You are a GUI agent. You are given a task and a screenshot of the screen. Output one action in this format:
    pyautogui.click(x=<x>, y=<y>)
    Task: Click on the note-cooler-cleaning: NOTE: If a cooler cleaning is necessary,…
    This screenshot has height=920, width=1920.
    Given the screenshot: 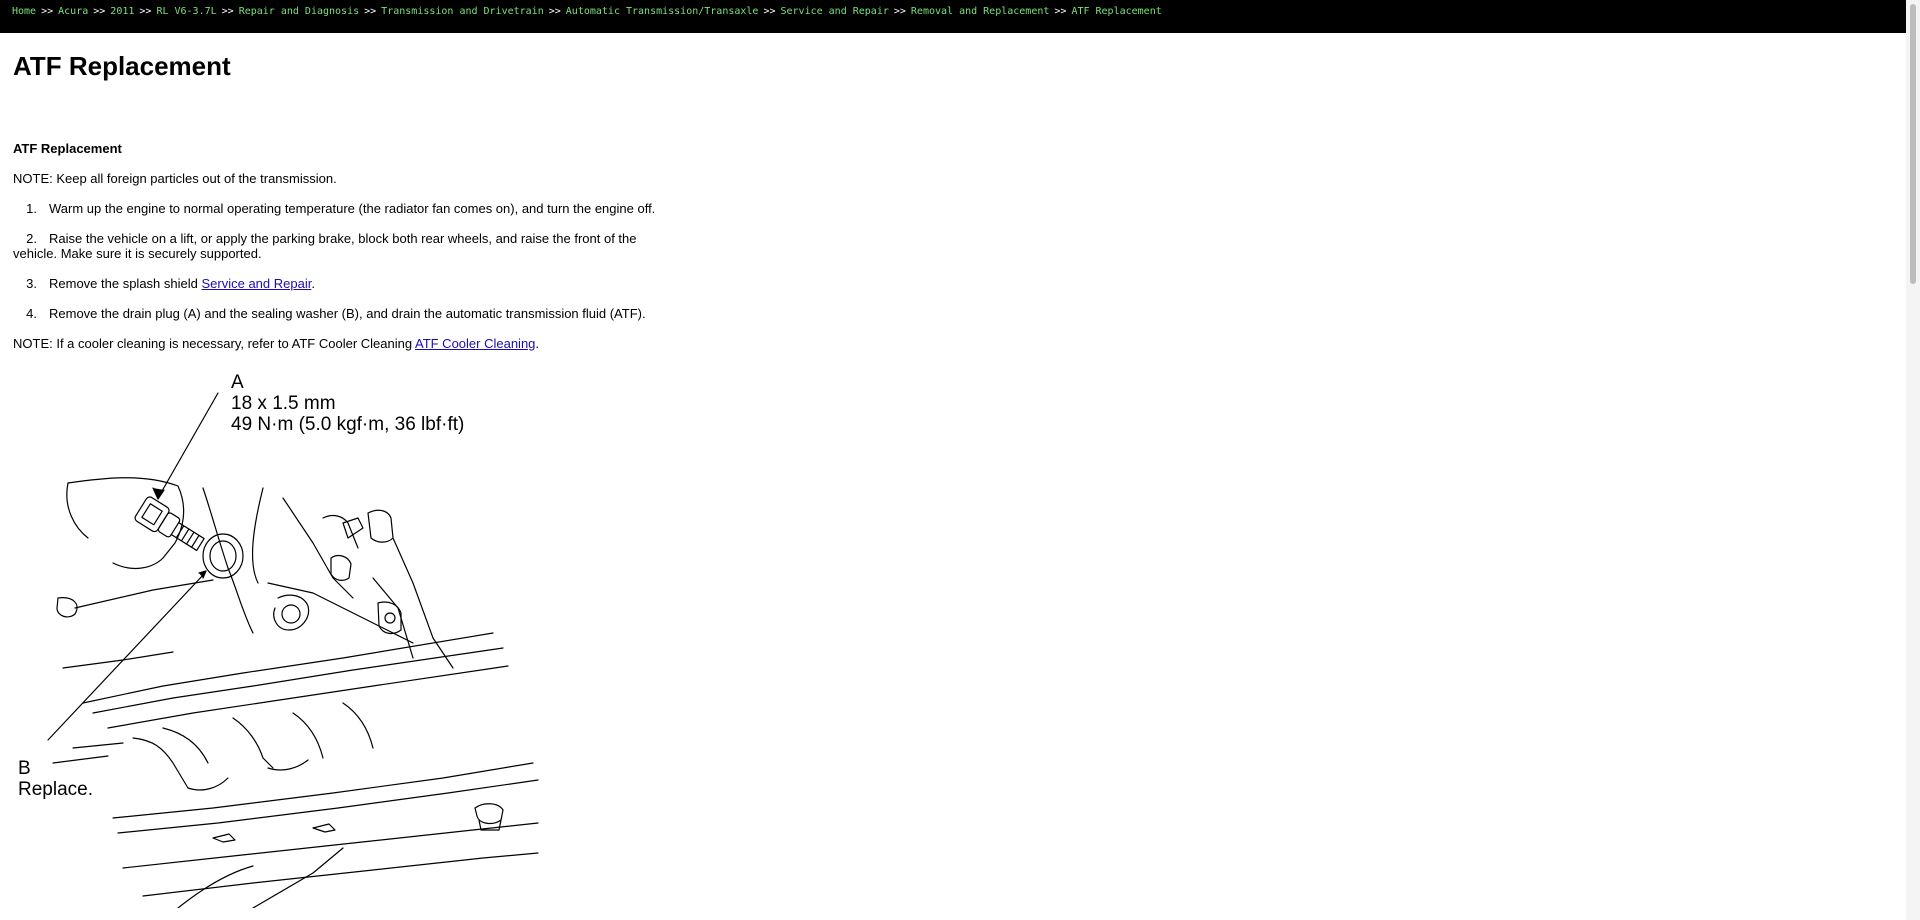 What is the action you would take?
    pyautogui.click(x=276, y=343)
    